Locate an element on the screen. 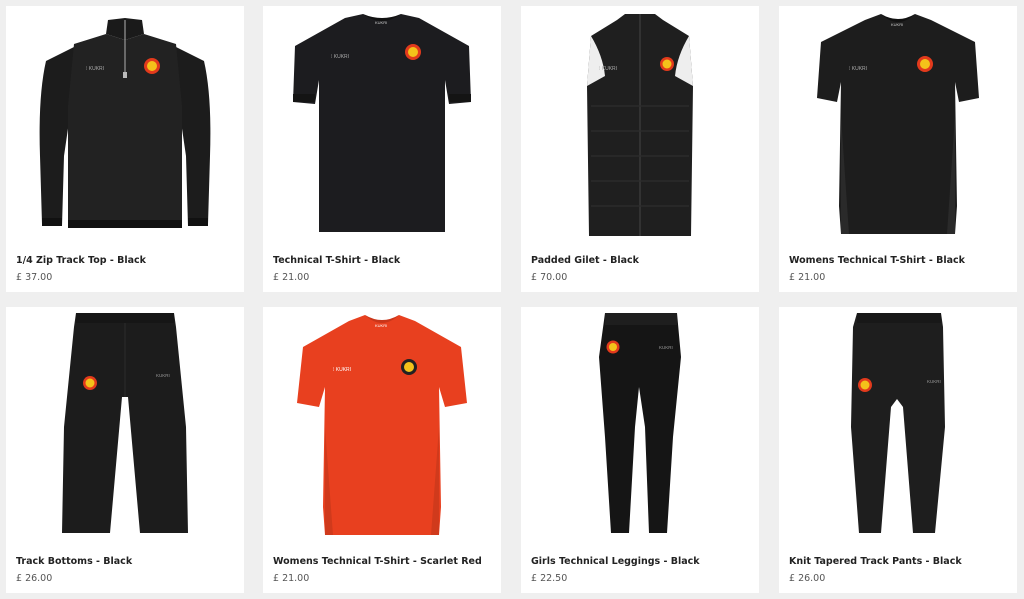 The height and width of the screenshot is (599, 1024). womens-tshirt-red-icon: KUKRI ⁞ KUKRI is located at coordinates (382, 425).